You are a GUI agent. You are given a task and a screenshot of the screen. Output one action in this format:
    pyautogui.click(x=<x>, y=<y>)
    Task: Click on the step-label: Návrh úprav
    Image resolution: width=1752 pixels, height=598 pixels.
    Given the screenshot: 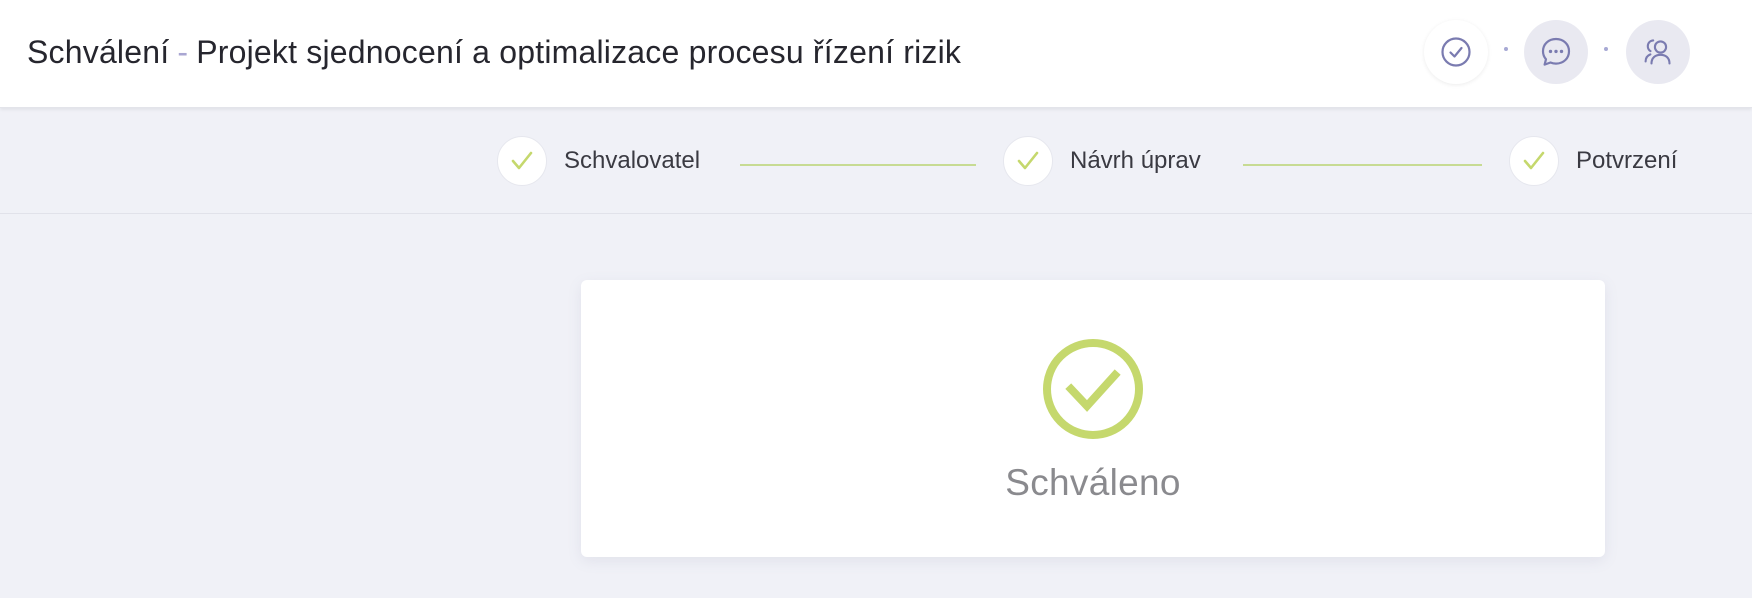 What is the action you would take?
    pyautogui.click(x=1135, y=160)
    